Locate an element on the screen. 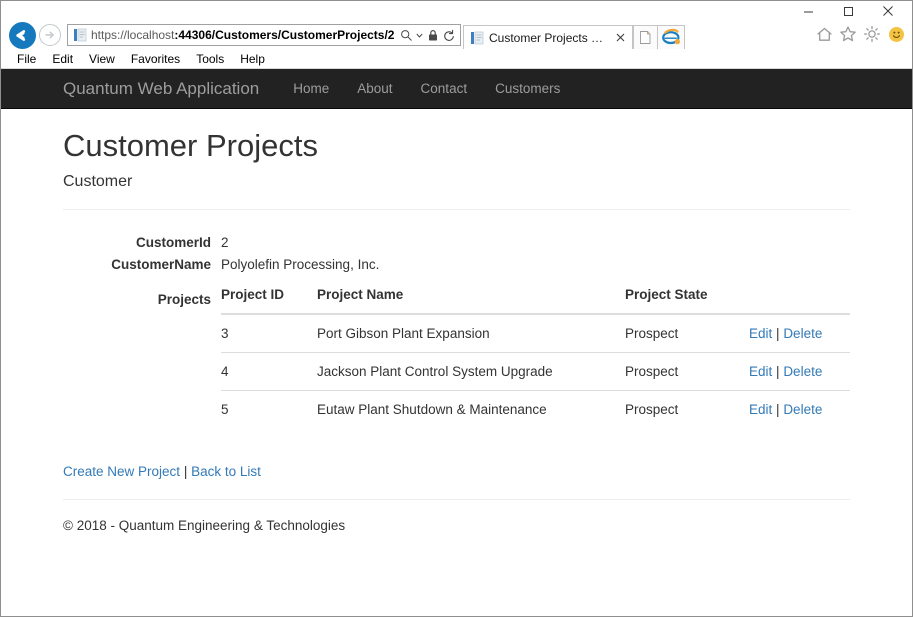 This screenshot has height=617, width=913. page-title: Customer Projects is located at coordinates (190, 145).